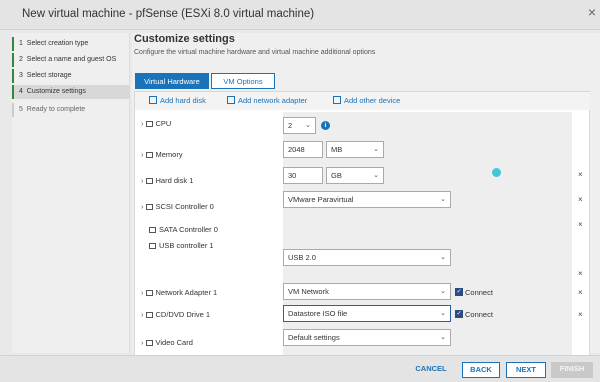 The width and height of the screenshot is (600, 382). What do you see at coordinates (174, 180) in the screenshot?
I see `hard-disk-label: Hard disk 1` at bounding box center [174, 180].